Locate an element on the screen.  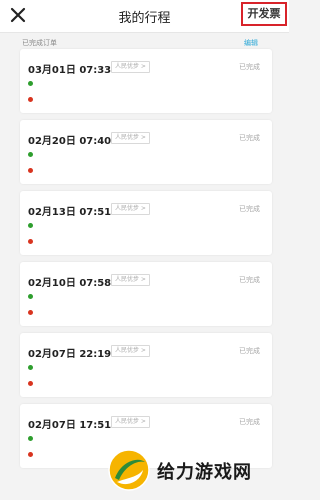
trip-datetime: 02月10日 07:58 is located at coordinates (70, 283).